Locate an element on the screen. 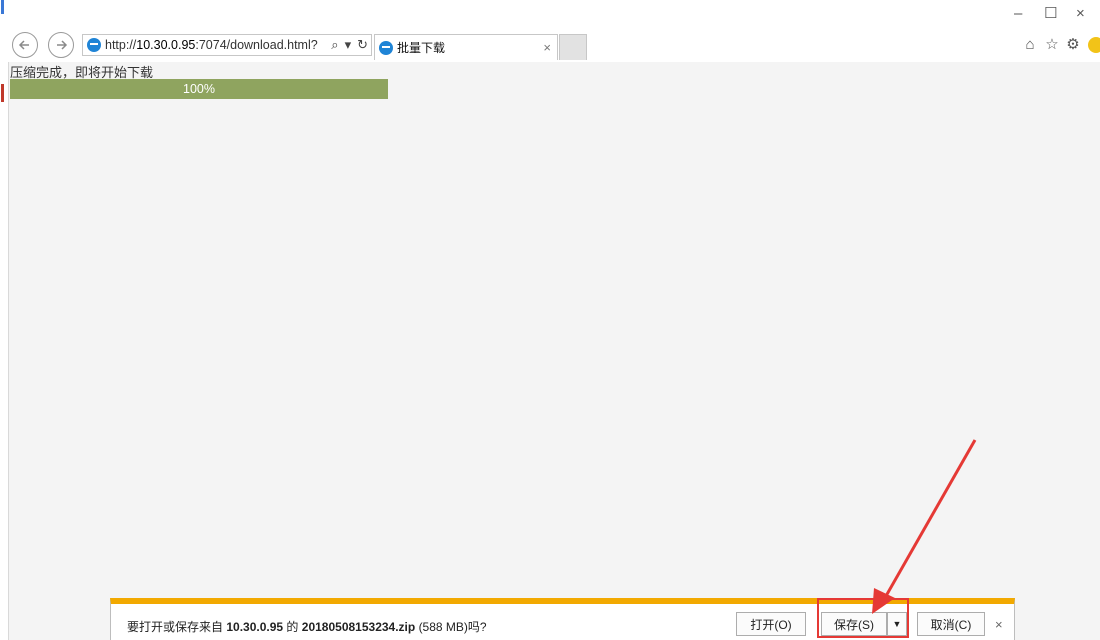 Image resolution: width=1100 pixels, height=640 pixels. open-button: 打开(O) is located at coordinates (771, 624).